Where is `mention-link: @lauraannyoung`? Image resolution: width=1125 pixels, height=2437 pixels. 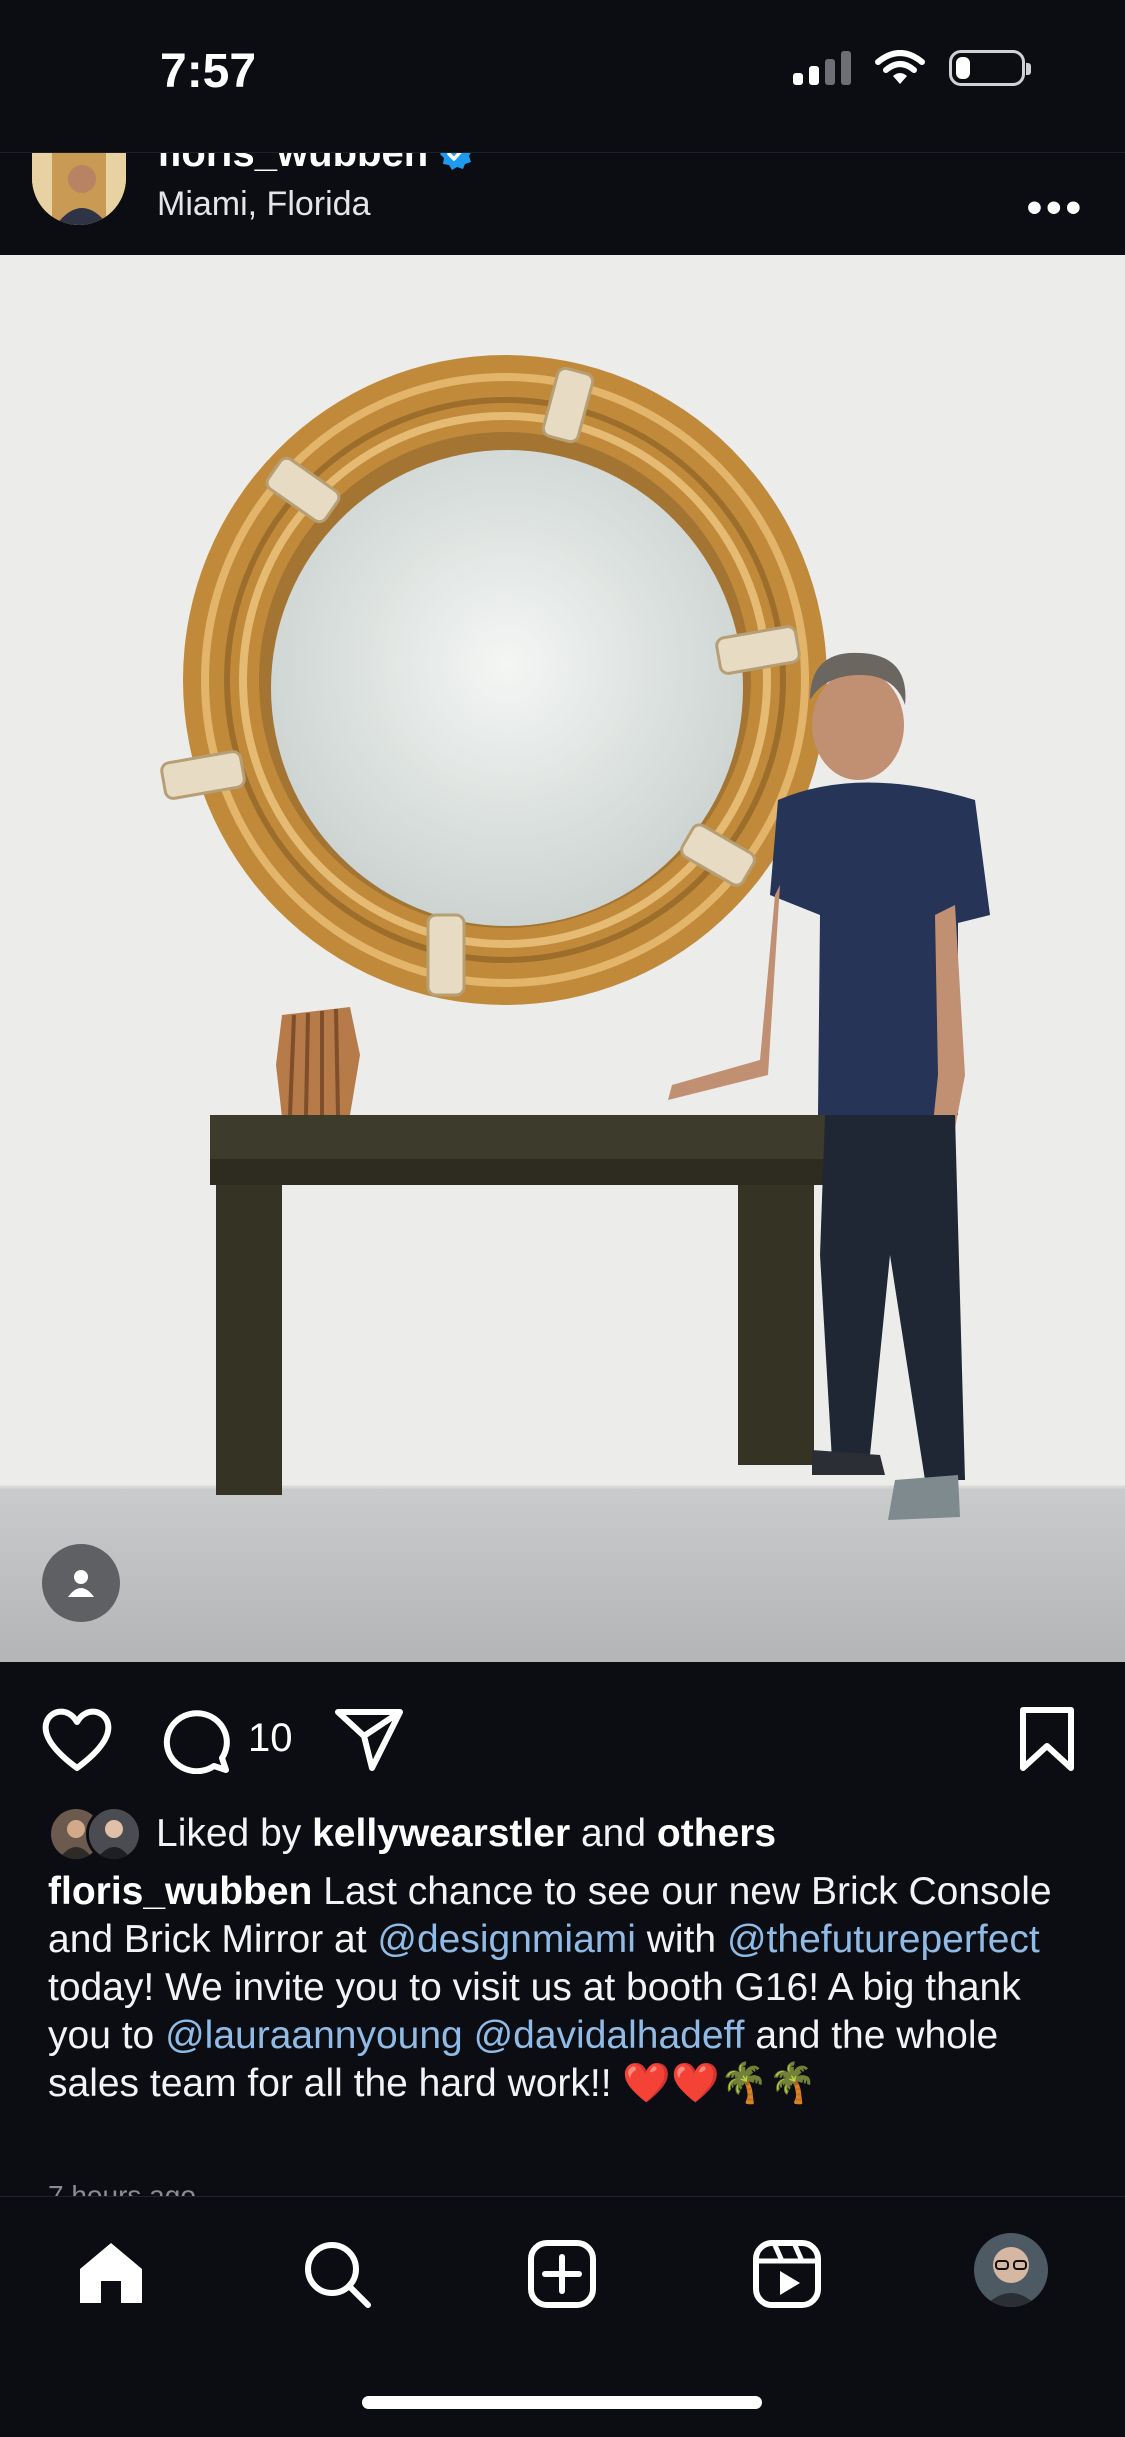
mention-link: @lauraannyoung is located at coordinates (314, 2035).